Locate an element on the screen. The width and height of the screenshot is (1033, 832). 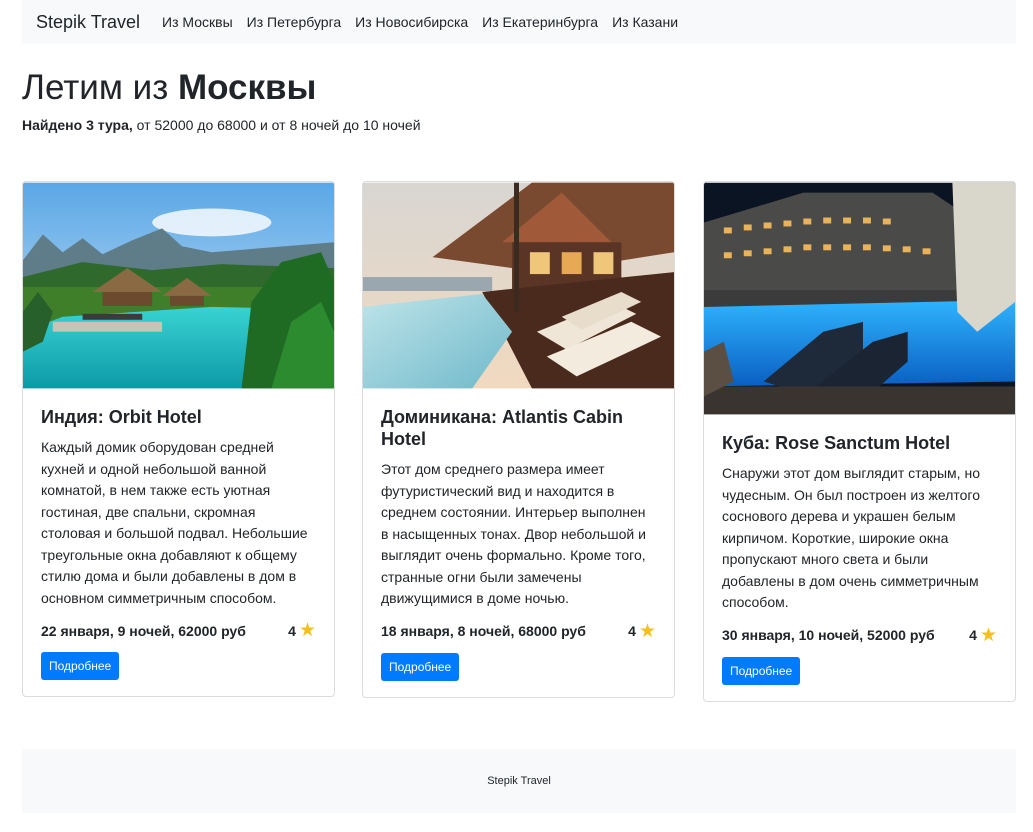
tour-image-india is located at coordinates (178, 285).